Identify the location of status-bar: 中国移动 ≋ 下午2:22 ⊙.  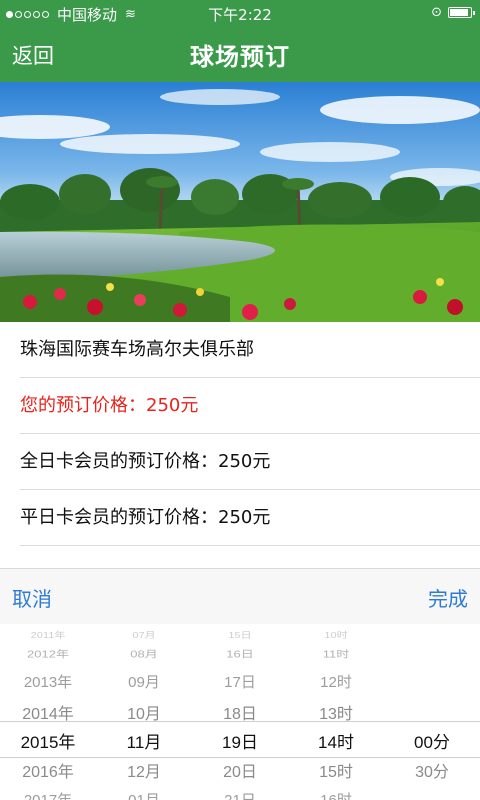
(240, 13).